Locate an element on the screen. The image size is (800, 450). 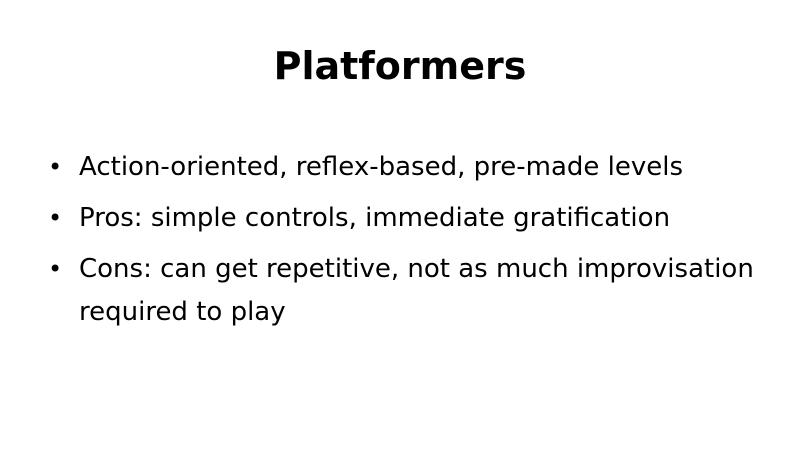
slide-title: Platformers is located at coordinates (400, 66).